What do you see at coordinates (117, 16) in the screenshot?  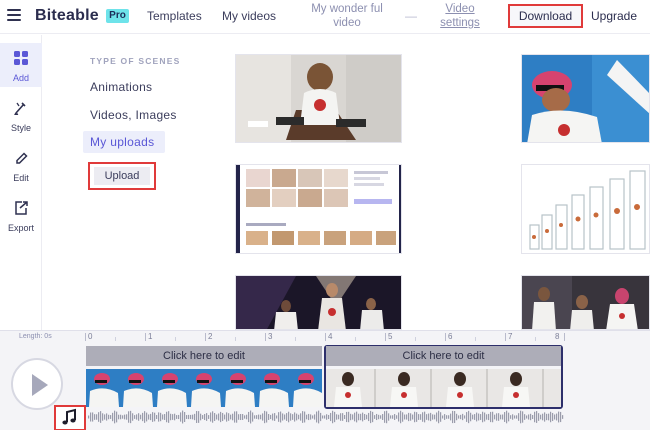 I see `pro-badge: Pro` at bounding box center [117, 16].